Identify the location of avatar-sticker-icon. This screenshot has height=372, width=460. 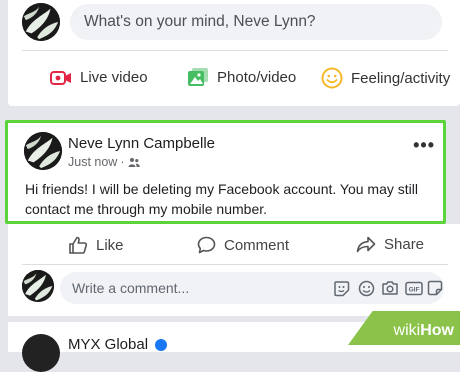
(341, 288).